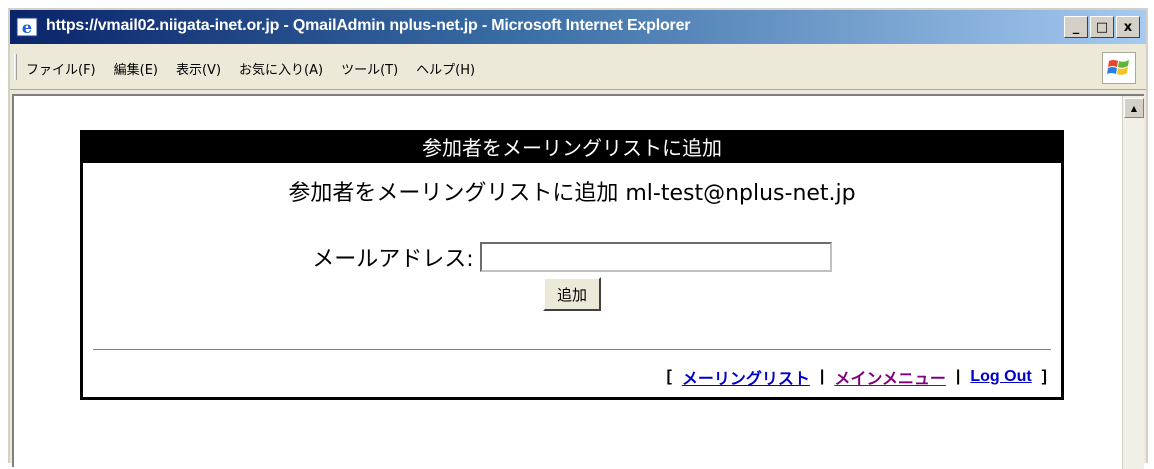 The image size is (1154, 469). I want to click on menu-help: ヘルプ(H), so click(445, 68).